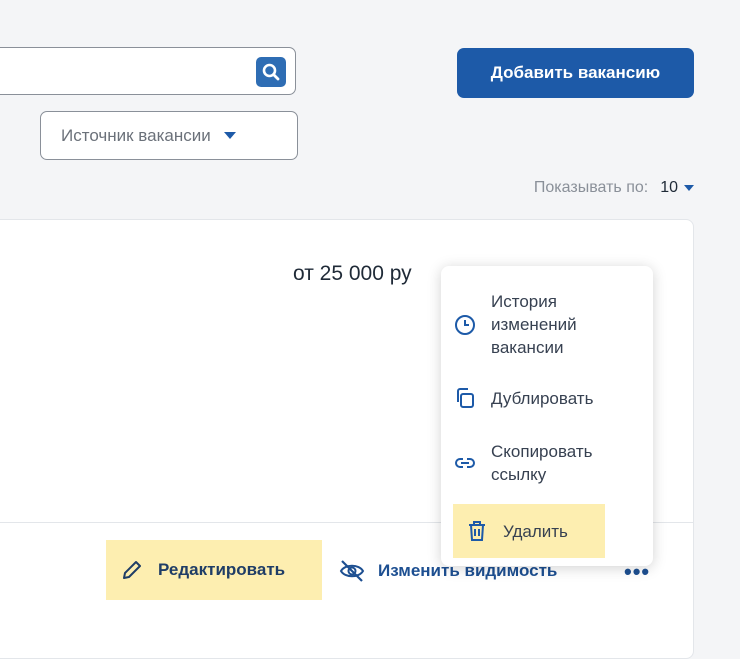 The width and height of the screenshot is (740, 659). What do you see at coordinates (472, 463) in the screenshot?
I see `link-icon` at bounding box center [472, 463].